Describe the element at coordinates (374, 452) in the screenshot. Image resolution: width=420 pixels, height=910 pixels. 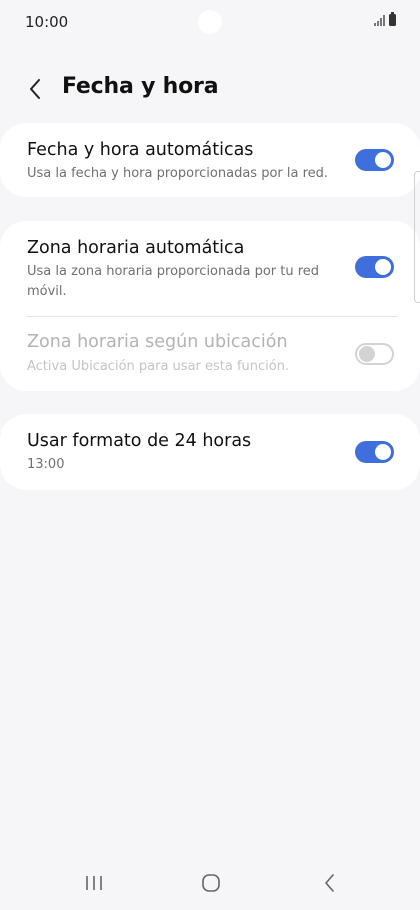
I see `format-24h-toggle` at that location.